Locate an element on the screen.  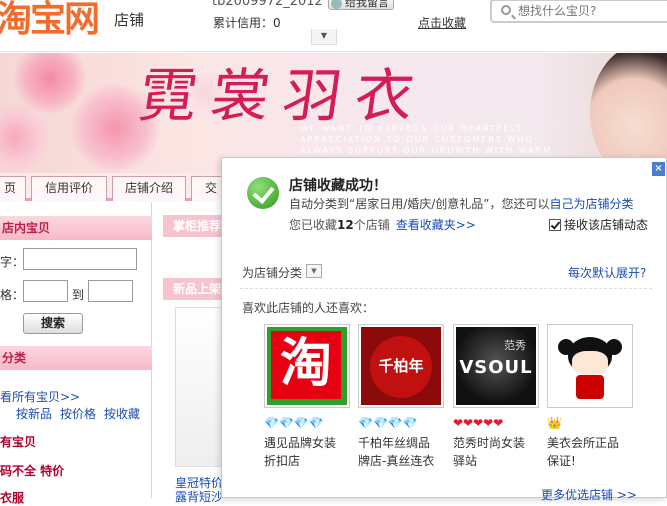
sort-by-price-link: 按价格 is located at coordinates (78, 413).